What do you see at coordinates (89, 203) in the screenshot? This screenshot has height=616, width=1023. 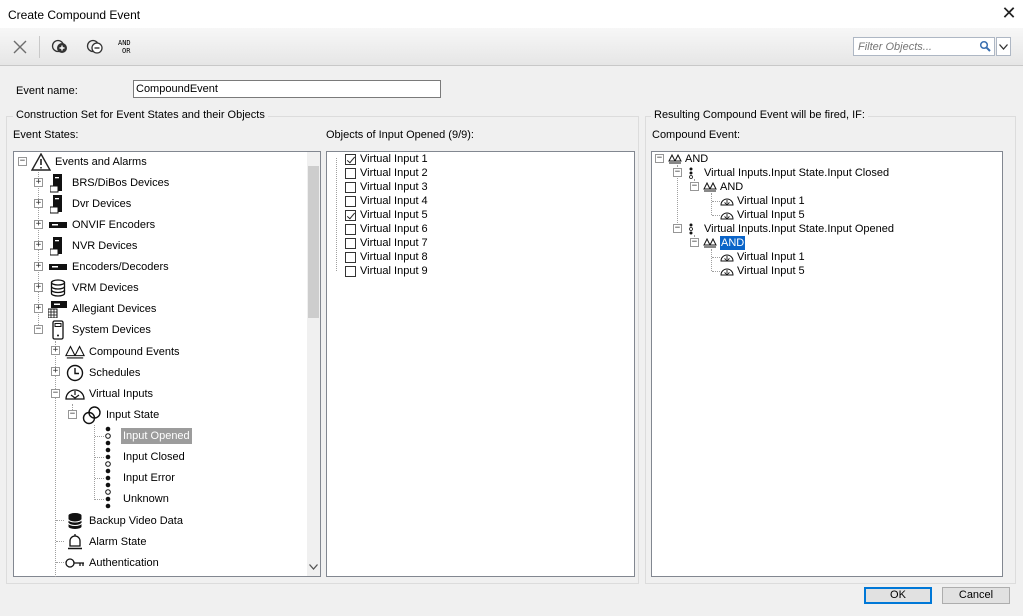 I see `tree-item-dvr: Dvr Devices` at bounding box center [89, 203].